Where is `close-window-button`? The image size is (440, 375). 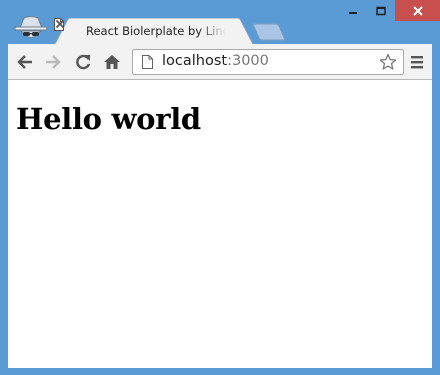
close-window-button is located at coordinates (417, 10).